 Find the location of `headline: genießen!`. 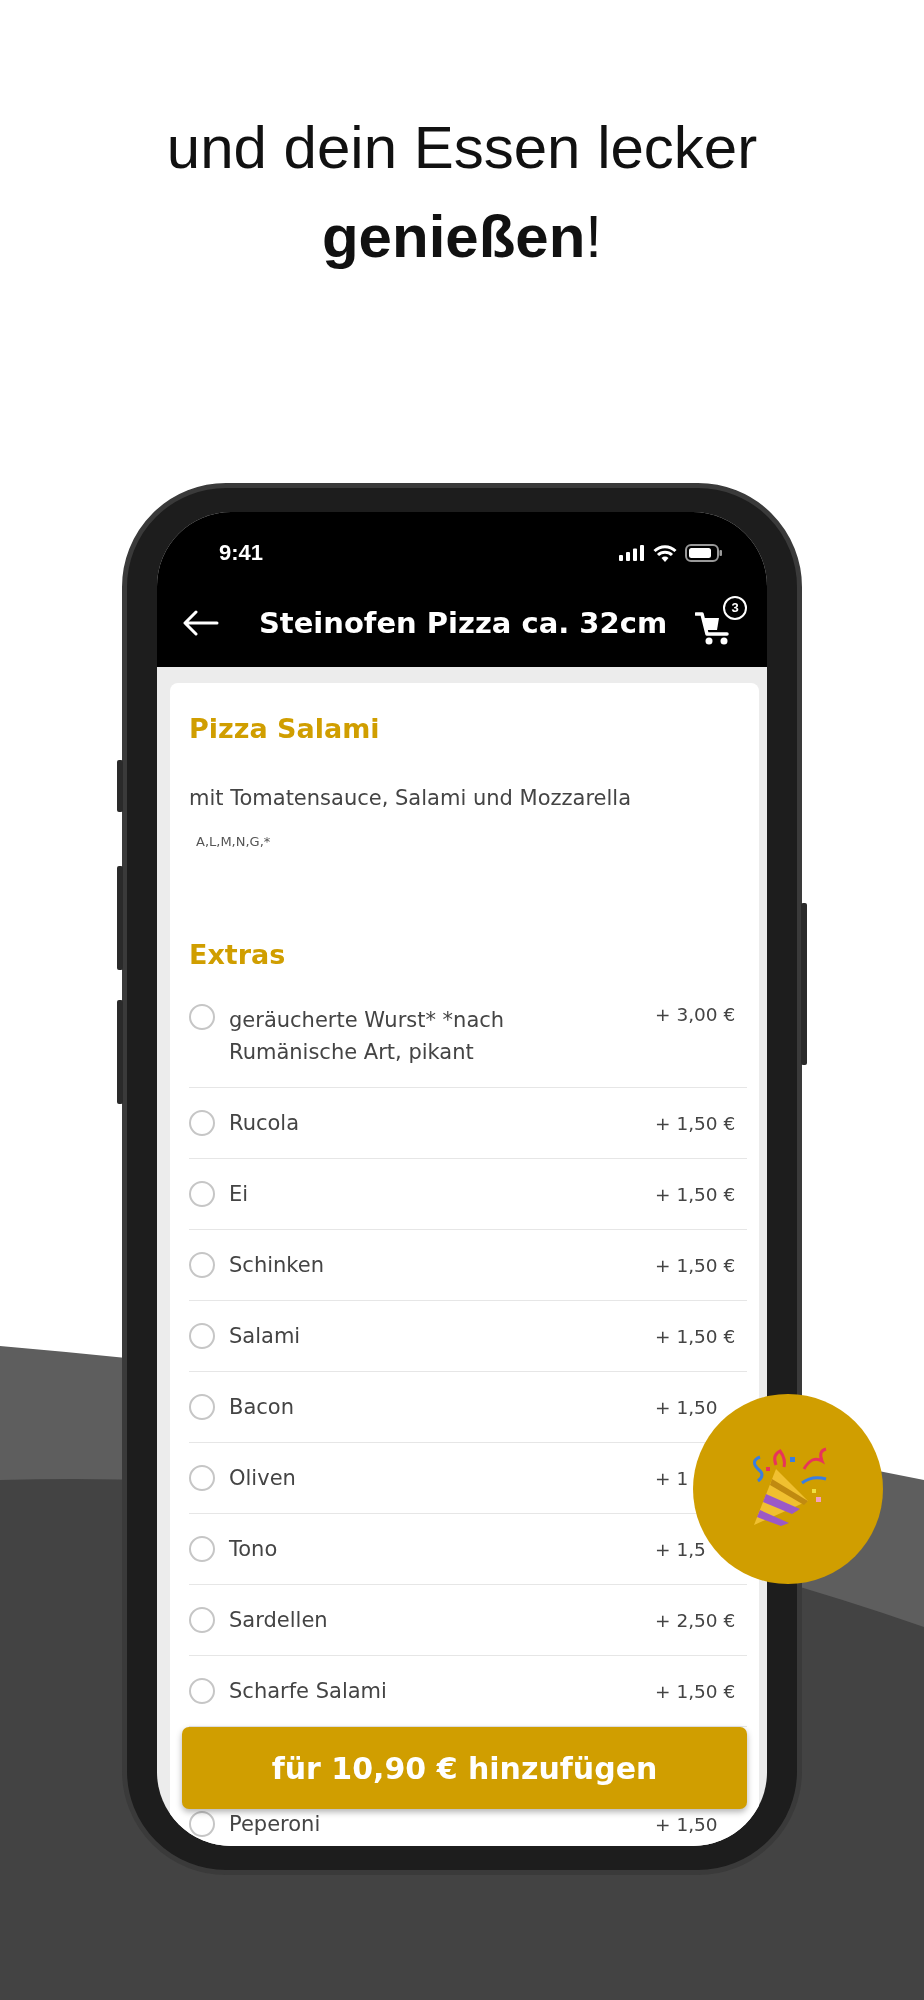

headline: genießen! is located at coordinates (462, 237).